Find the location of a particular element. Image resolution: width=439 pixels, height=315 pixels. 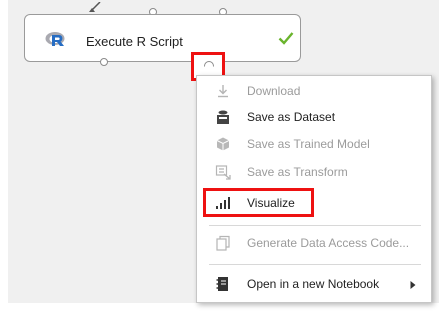

output-port-left is located at coordinates (104, 62).